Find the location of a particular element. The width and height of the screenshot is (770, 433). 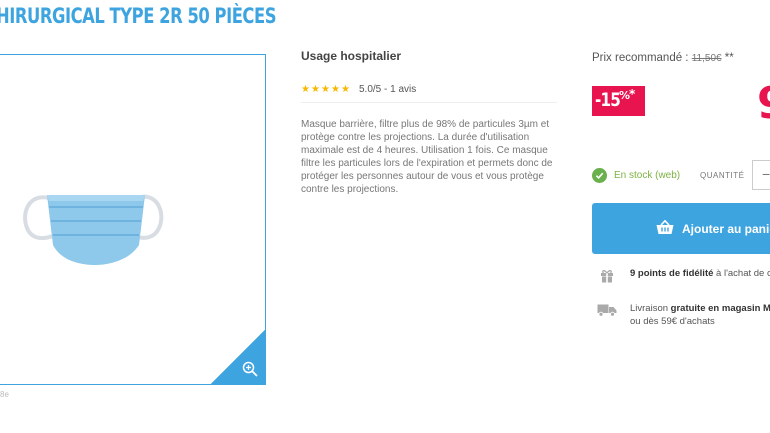

discount-badge: -15 % * is located at coordinates (618, 101).